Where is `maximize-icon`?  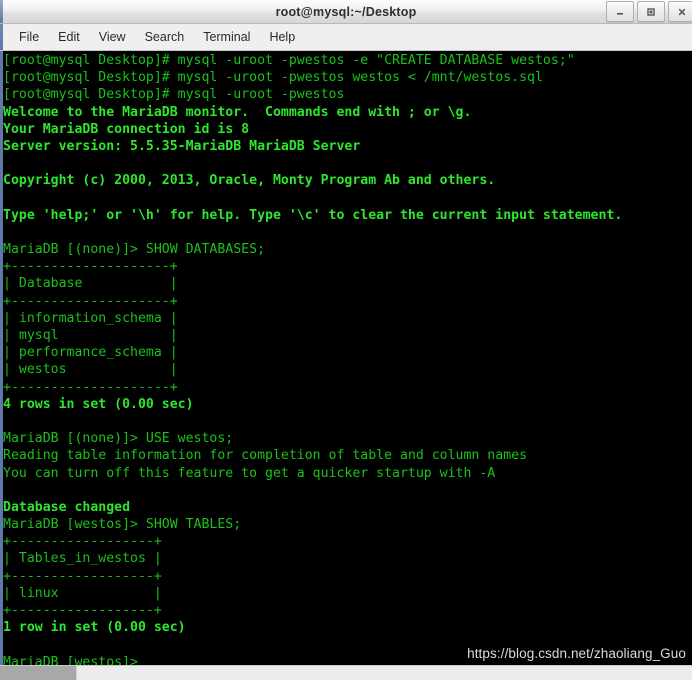
maximize-icon is located at coordinates (651, 11).